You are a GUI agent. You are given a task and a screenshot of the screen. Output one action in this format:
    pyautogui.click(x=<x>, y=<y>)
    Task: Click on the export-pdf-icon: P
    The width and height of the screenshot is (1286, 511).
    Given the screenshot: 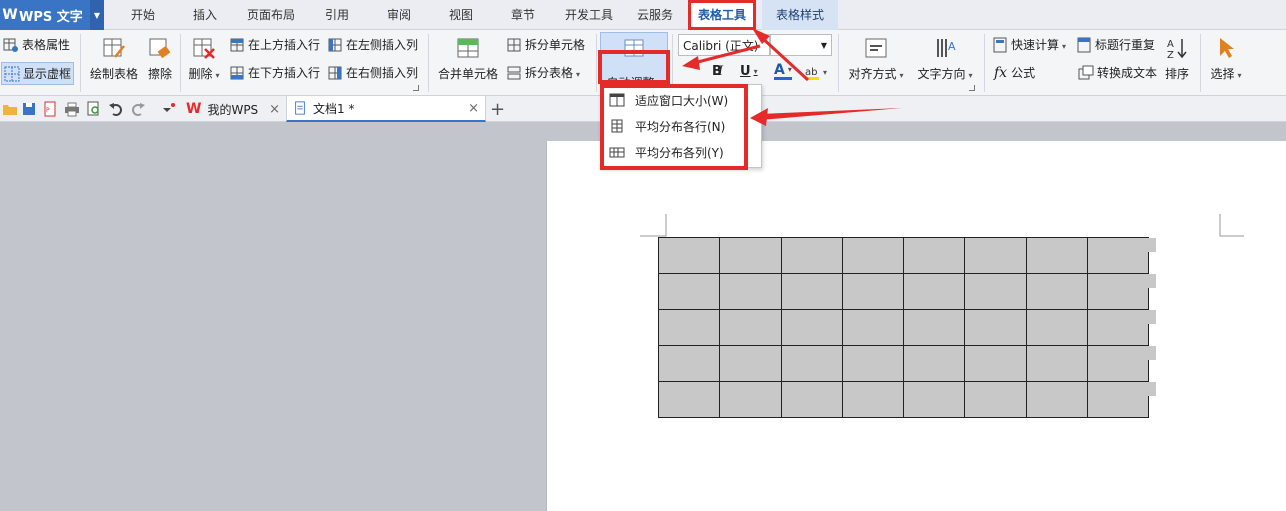 What is the action you would take?
    pyautogui.click(x=50, y=109)
    